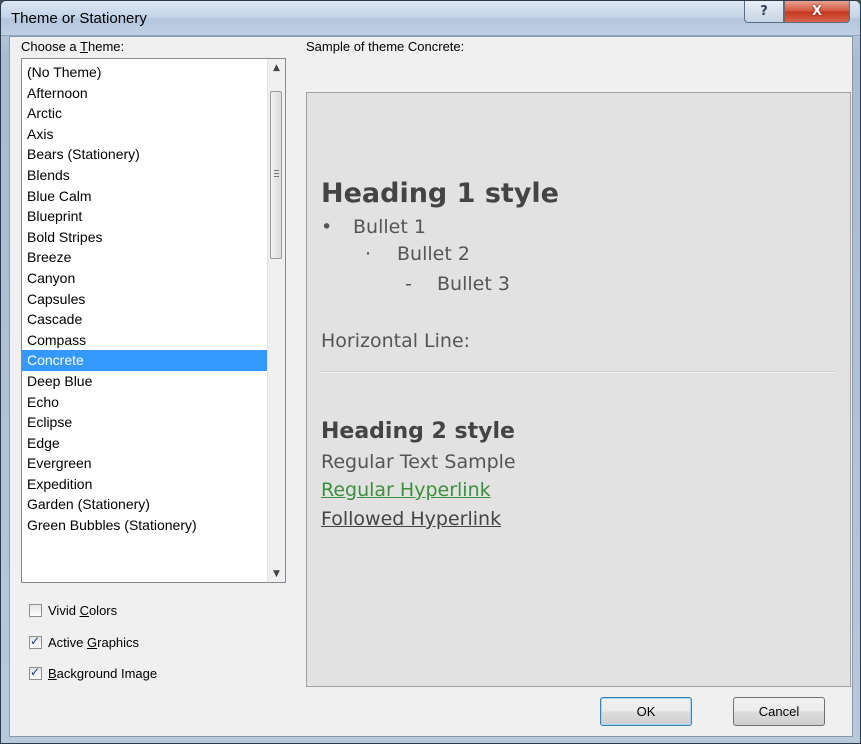 The image size is (861, 744). What do you see at coordinates (146, 257) in the screenshot?
I see `theme-list-item: Breeze` at bounding box center [146, 257].